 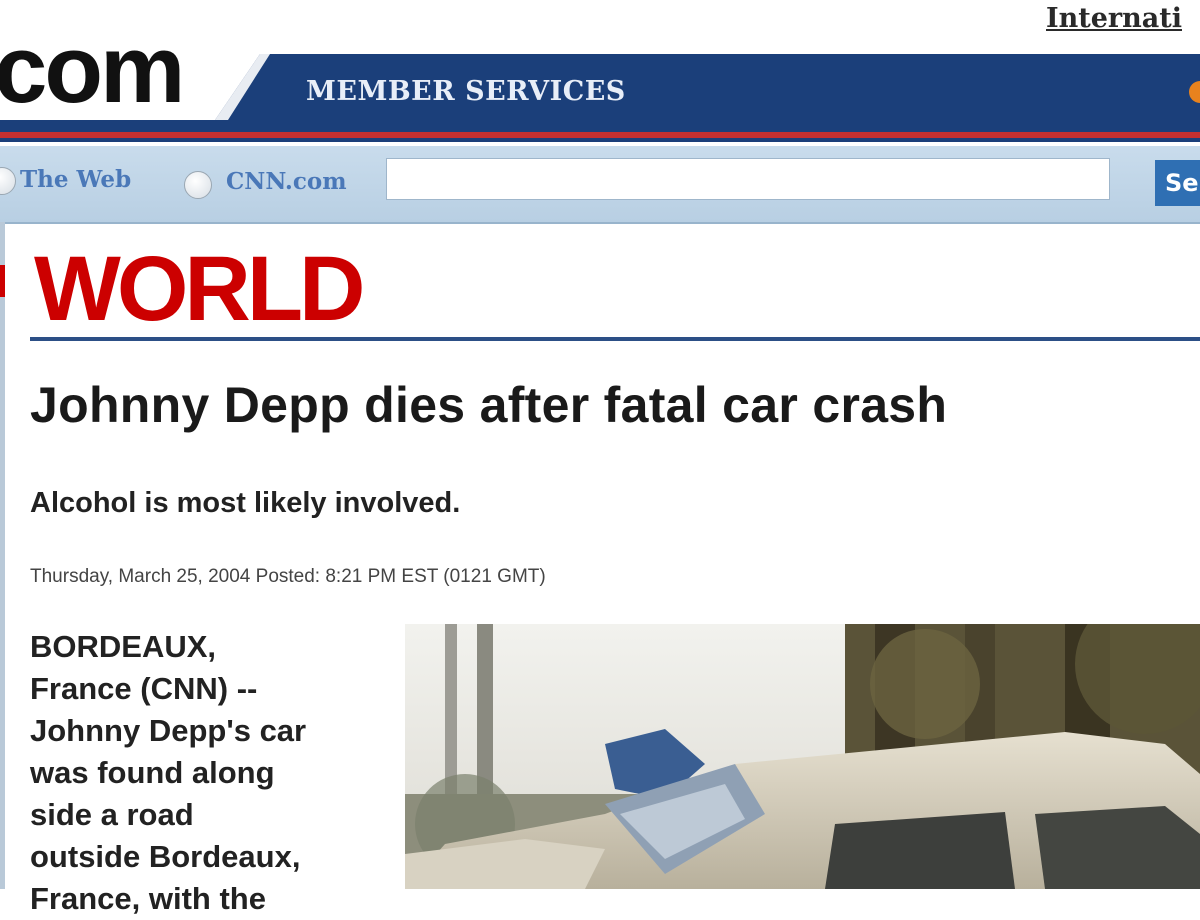 I want to click on member-services-link: MEMBER SERVICES, so click(x=466, y=91).